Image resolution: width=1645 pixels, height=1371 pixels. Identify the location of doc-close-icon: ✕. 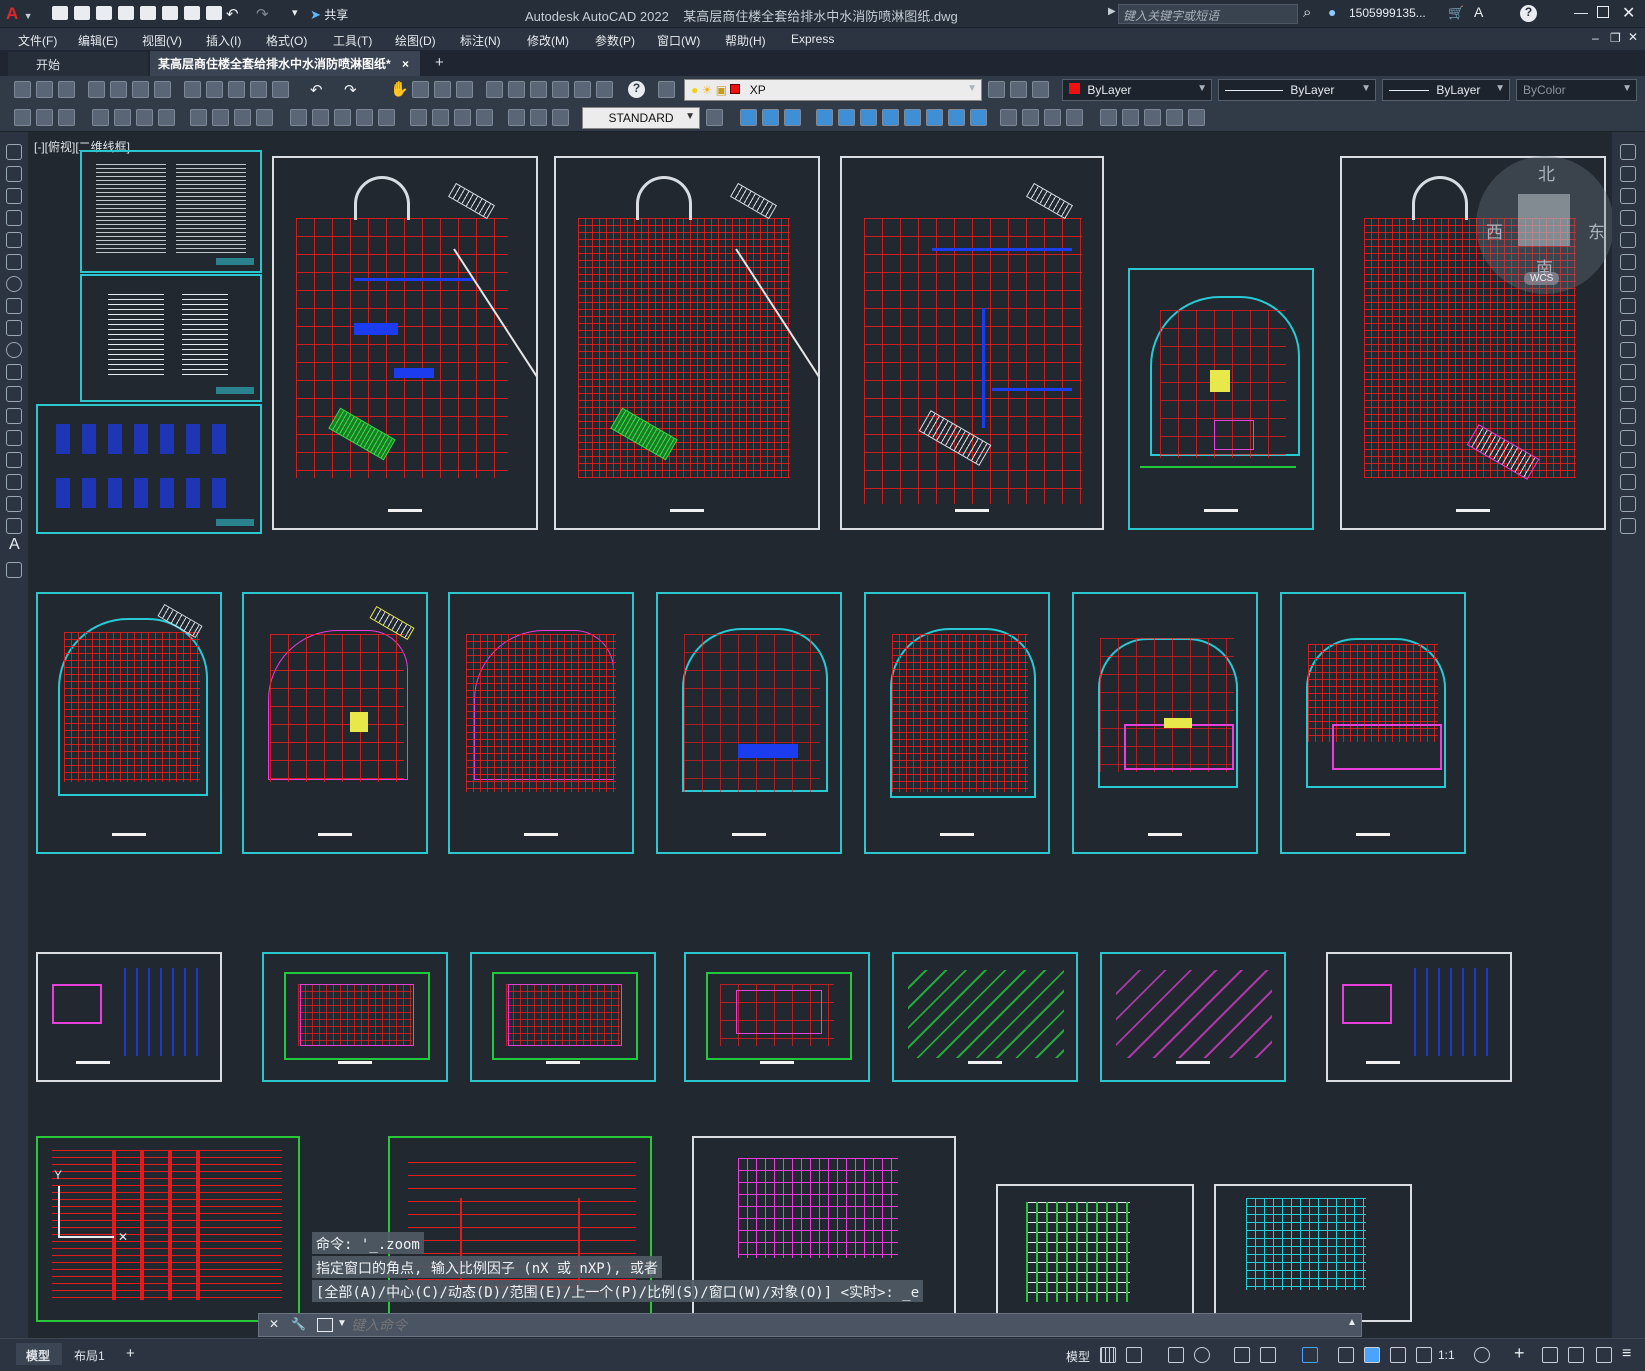
(1633, 37).